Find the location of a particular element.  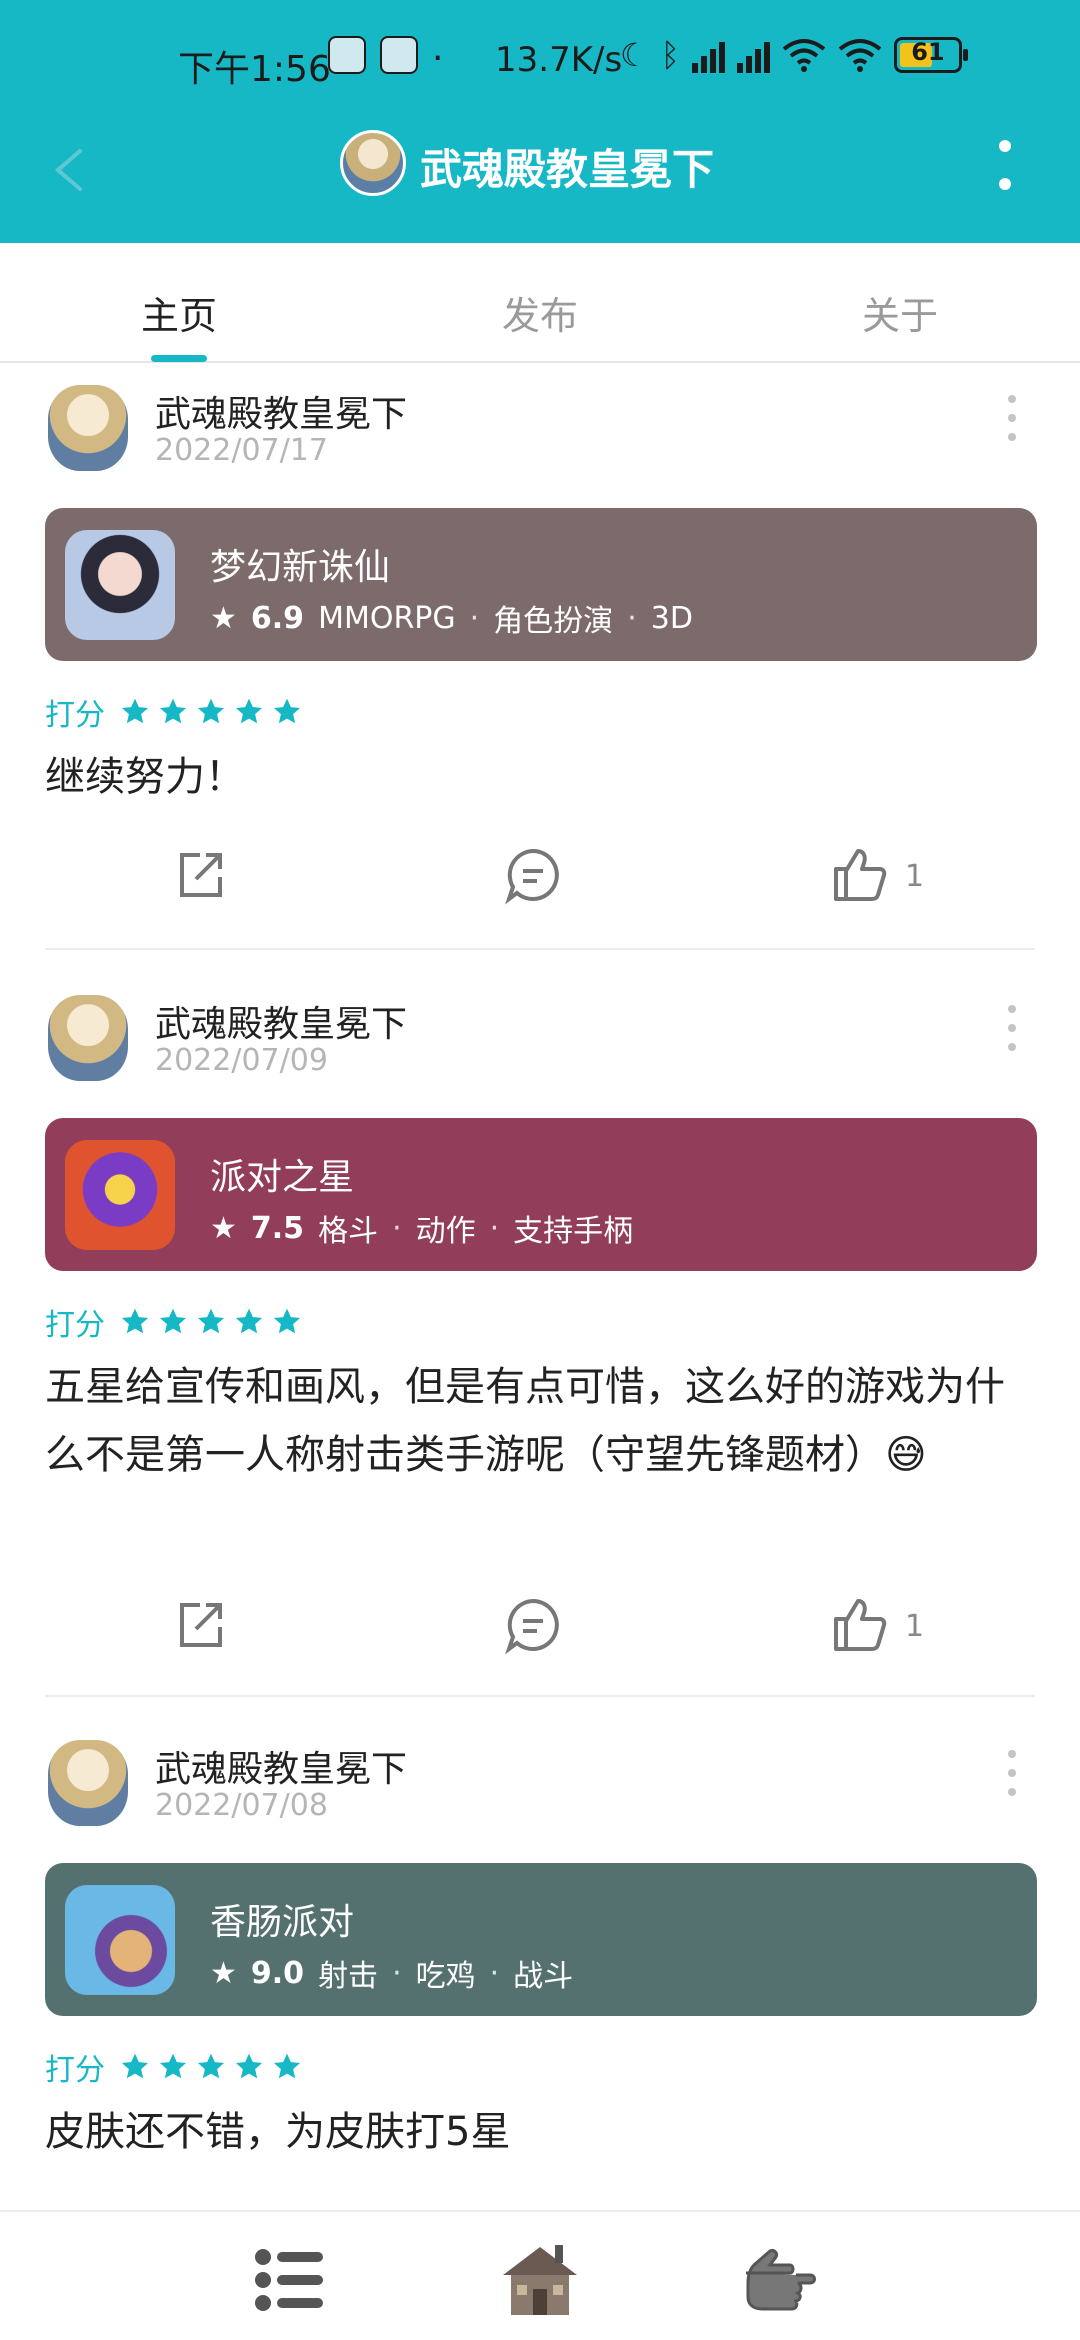

post-actions: 1 is located at coordinates (540, 1635).